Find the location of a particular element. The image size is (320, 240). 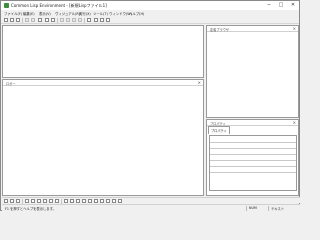

browser-pane-title: 定義ブラウザ is located at coordinates (220, 30).